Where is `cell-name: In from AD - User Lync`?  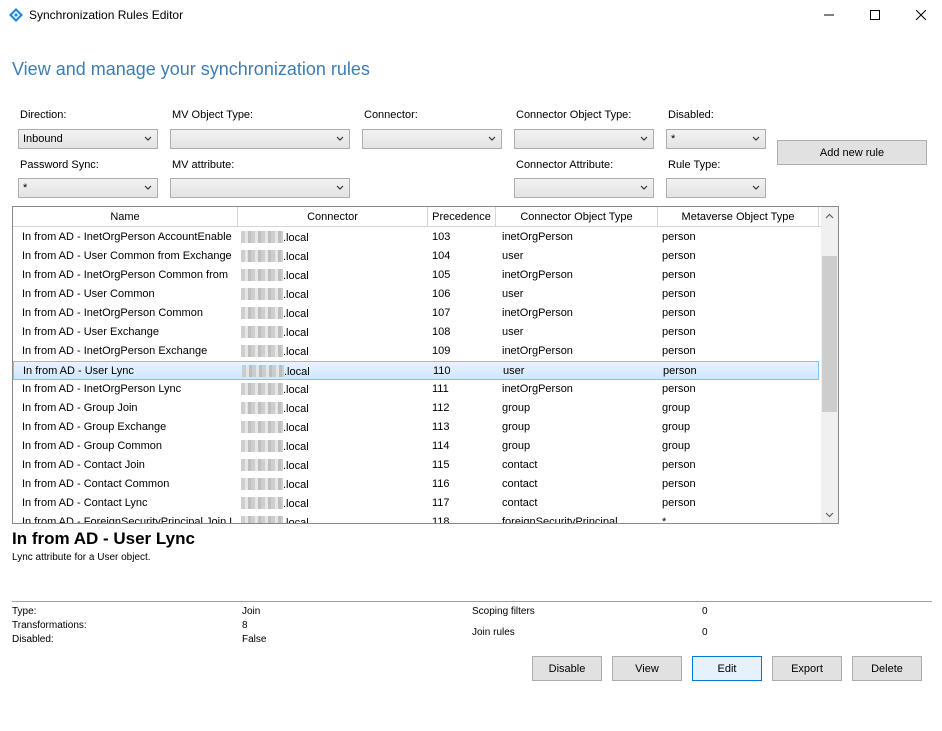
cell-name: In from AD - User Lync is located at coordinates (128, 371).